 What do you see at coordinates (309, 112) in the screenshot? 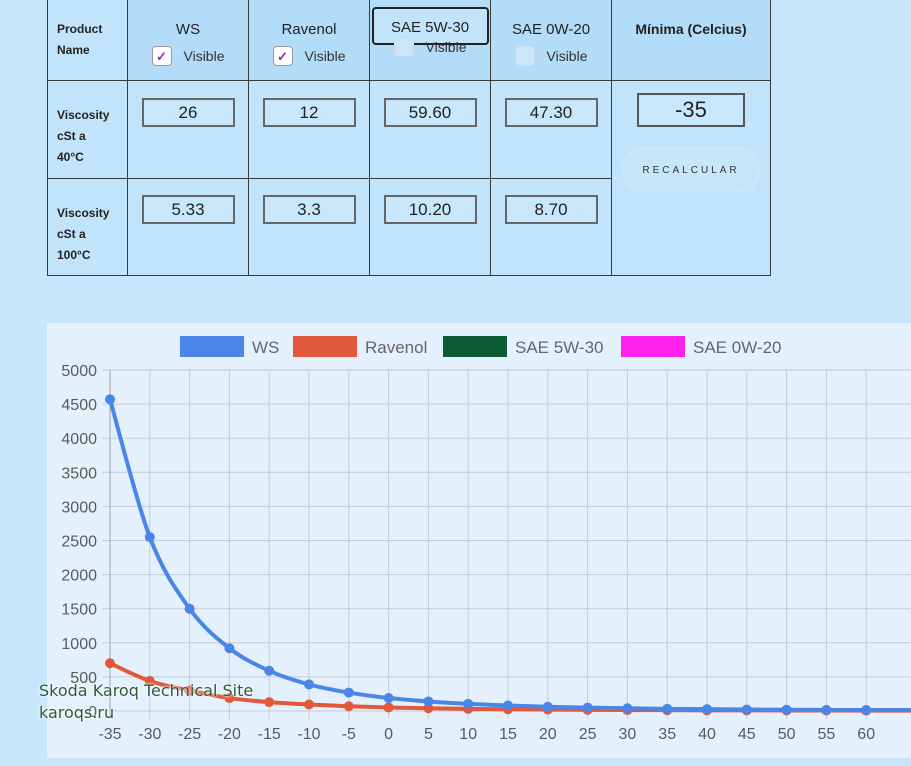
I see `viscosity40-input-ravenol: 12` at bounding box center [309, 112].